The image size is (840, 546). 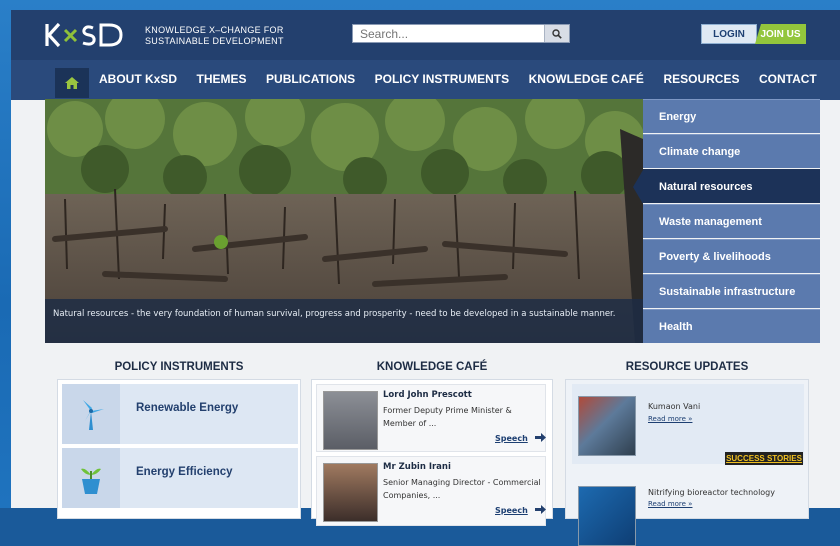 I want to click on kxsd-logo, so click(x=87, y=35).